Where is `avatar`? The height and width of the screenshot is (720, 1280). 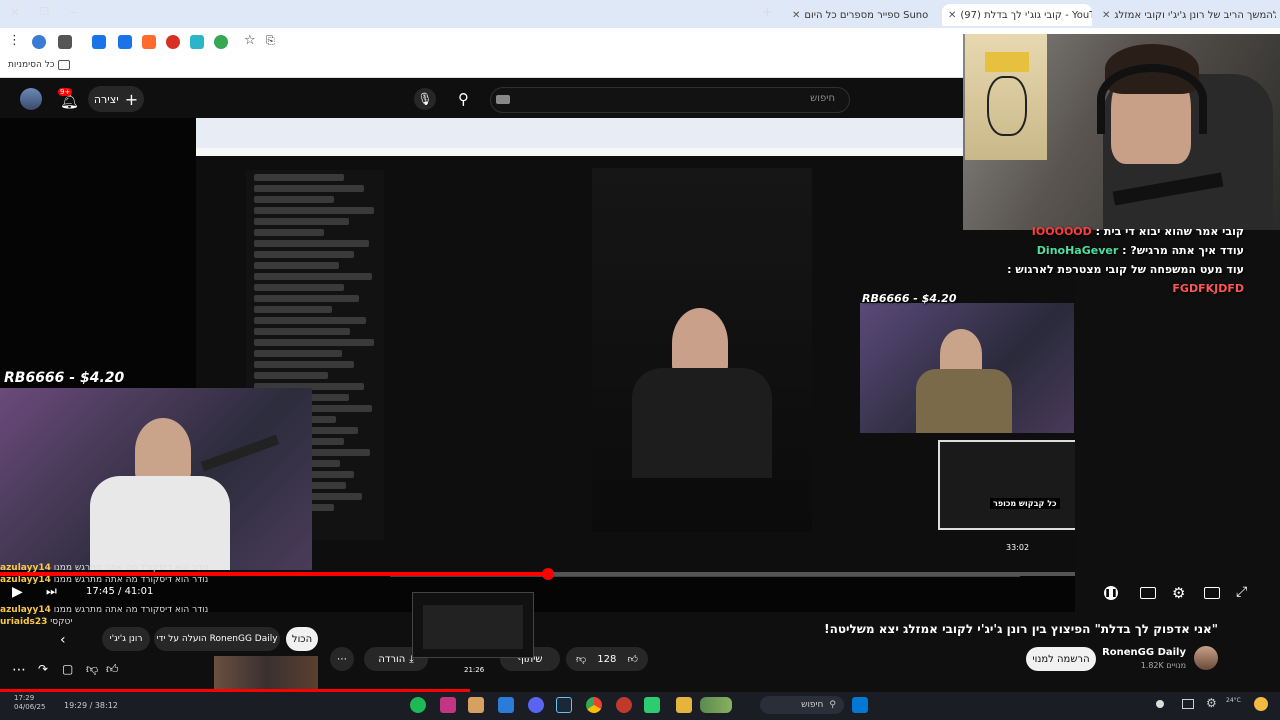 avatar is located at coordinates (31, 99).